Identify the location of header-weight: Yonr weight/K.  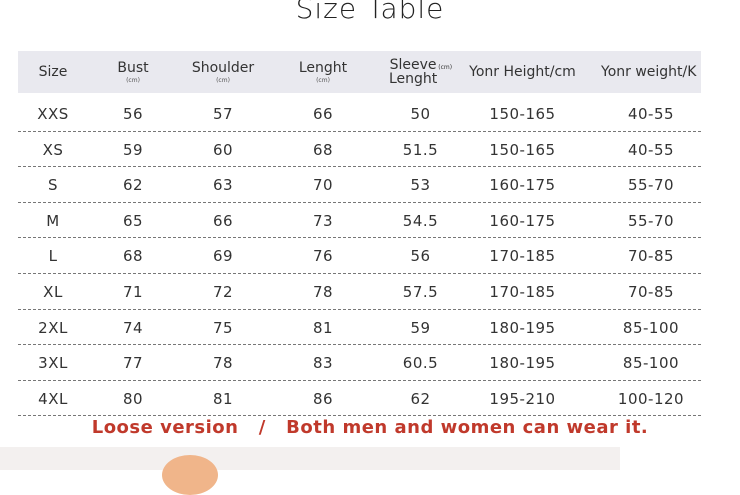
(651, 72).